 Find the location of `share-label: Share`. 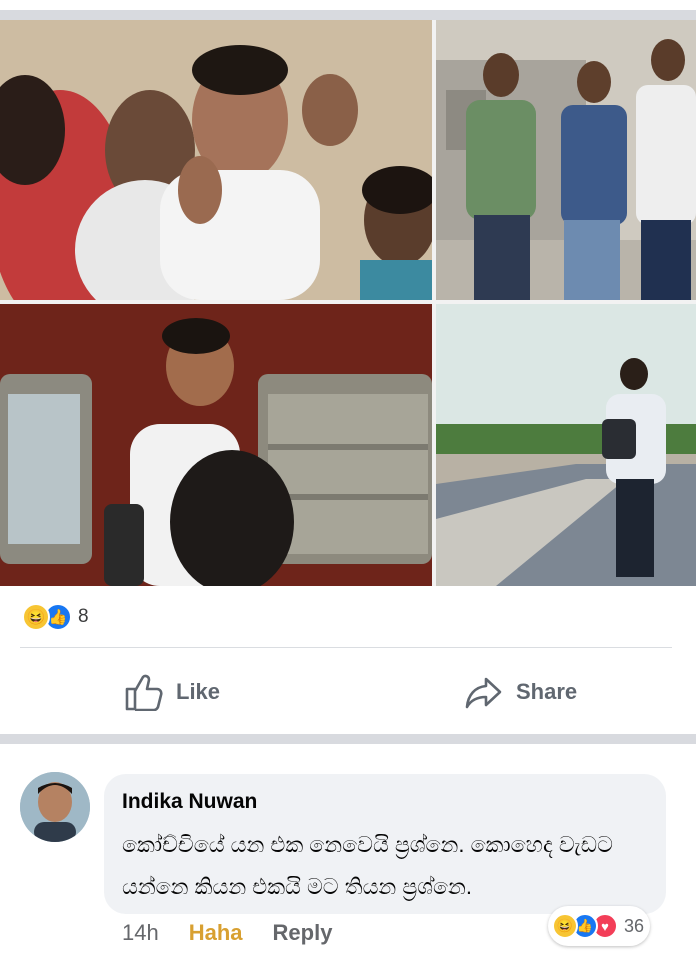

share-label: Share is located at coordinates (547, 691).